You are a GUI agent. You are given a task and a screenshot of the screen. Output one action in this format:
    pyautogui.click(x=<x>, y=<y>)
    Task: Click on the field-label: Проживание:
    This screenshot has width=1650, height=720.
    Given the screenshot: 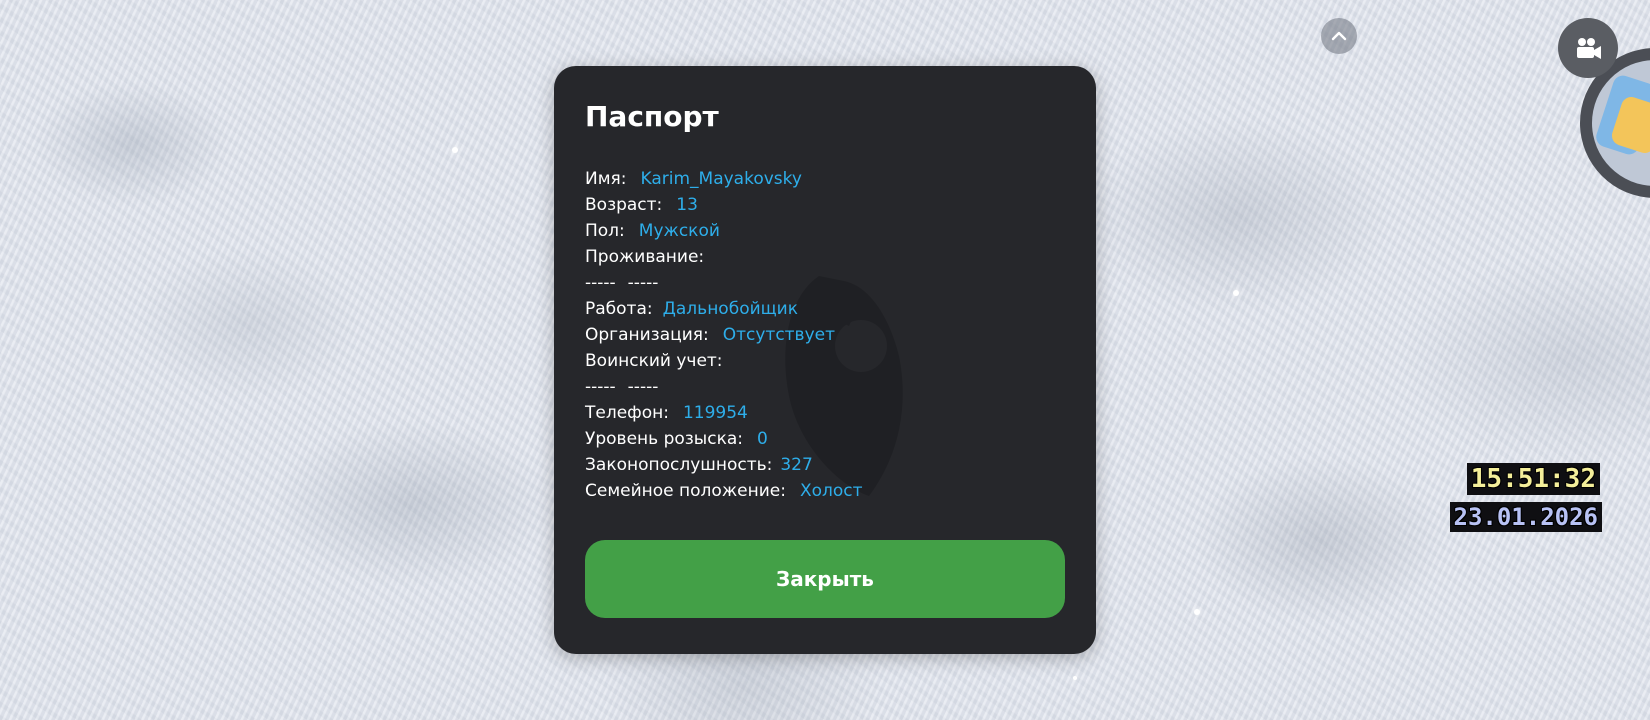 What is the action you would take?
    pyautogui.click(x=645, y=257)
    